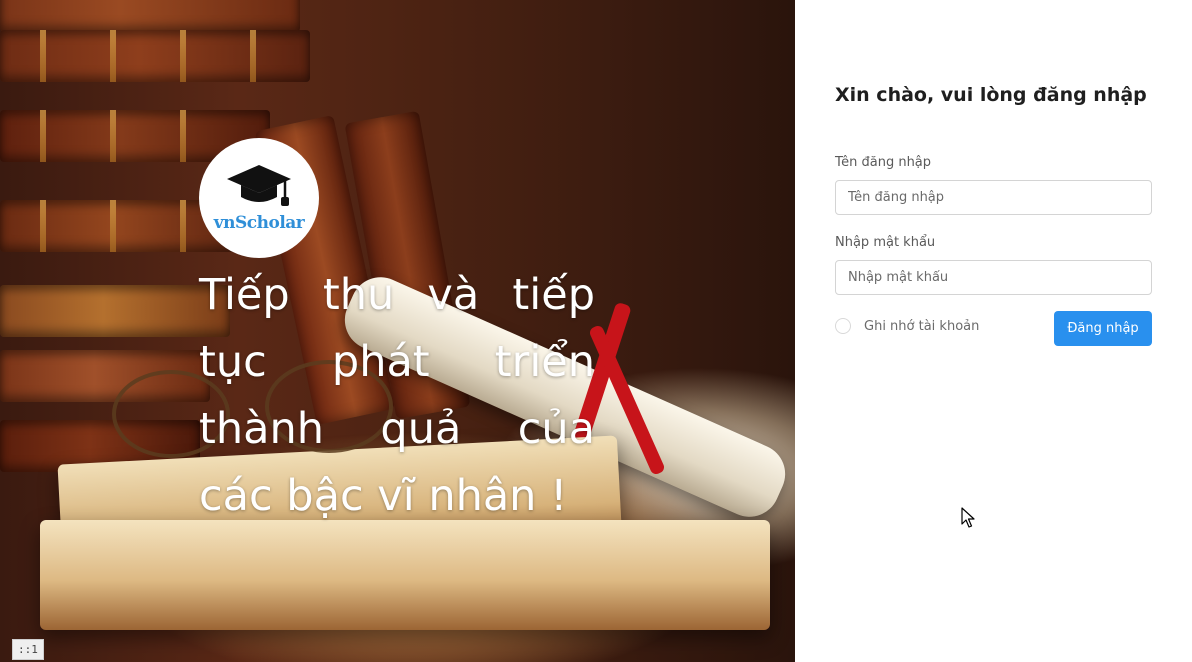 The width and height of the screenshot is (1192, 662). Describe the element at coordinates (885, 242) in the screenshot. I see `password-label: Nhập mật khẩu` at that location.